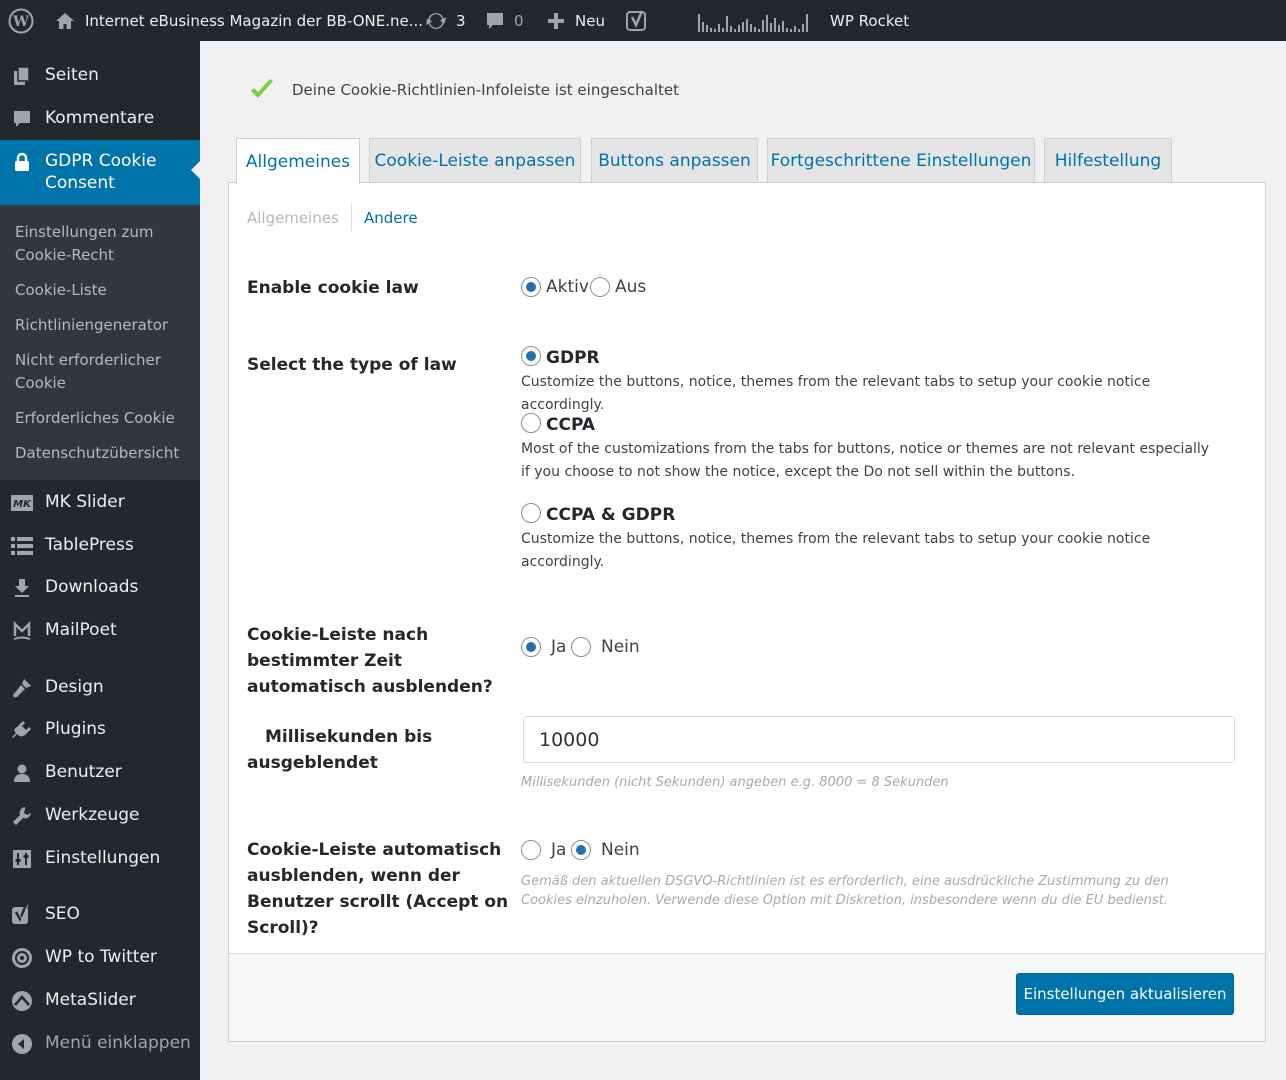 The width and height of the screenshot is (1286, 1080). Describe the element at coordinates (105, 418) in the screenshot. I see `submenu-necessary-cookie: Erforderliches Cookie` at that location.